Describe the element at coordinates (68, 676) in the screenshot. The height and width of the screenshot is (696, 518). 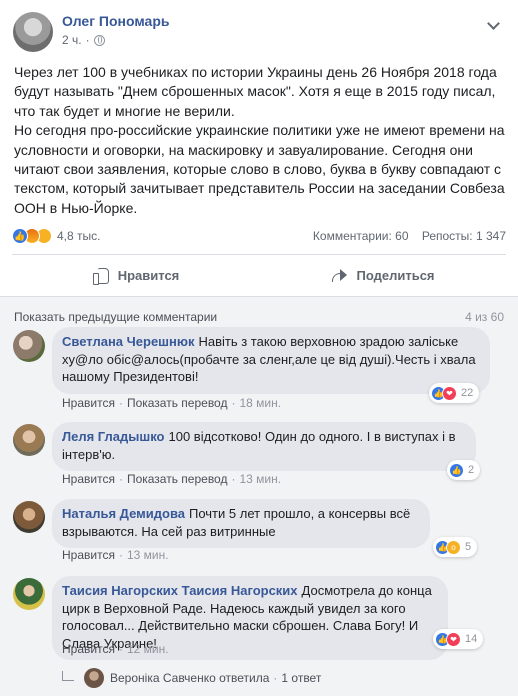
I see `reply-arrow-icon` at that location.